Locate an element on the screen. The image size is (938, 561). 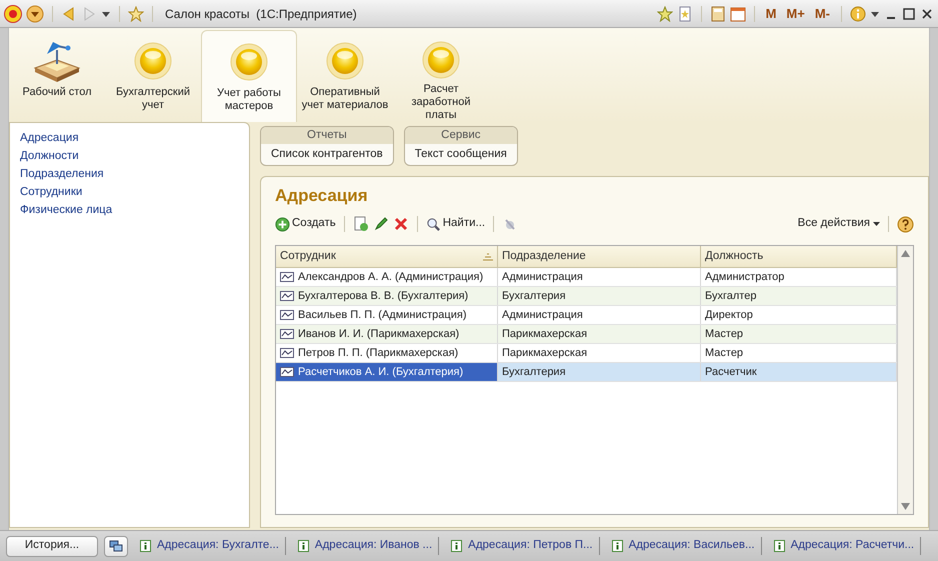
command-link: Текст сообщения is located at coordinates (460, 154).